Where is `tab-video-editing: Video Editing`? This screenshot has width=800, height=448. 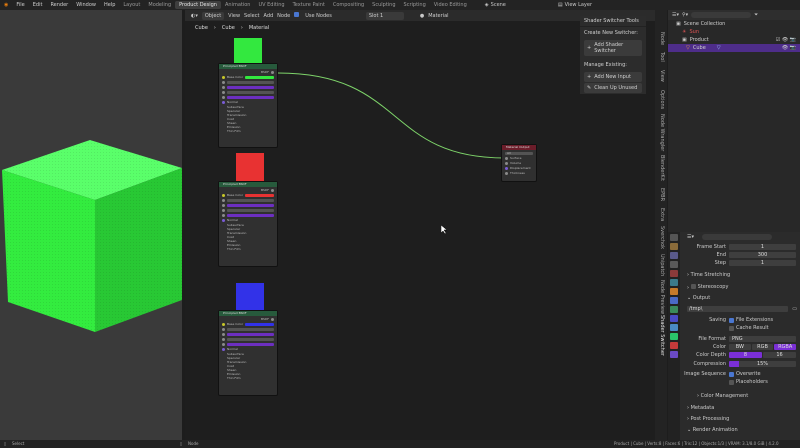 tab-video-editing: Video Editing is located at coordinates (450, 5).